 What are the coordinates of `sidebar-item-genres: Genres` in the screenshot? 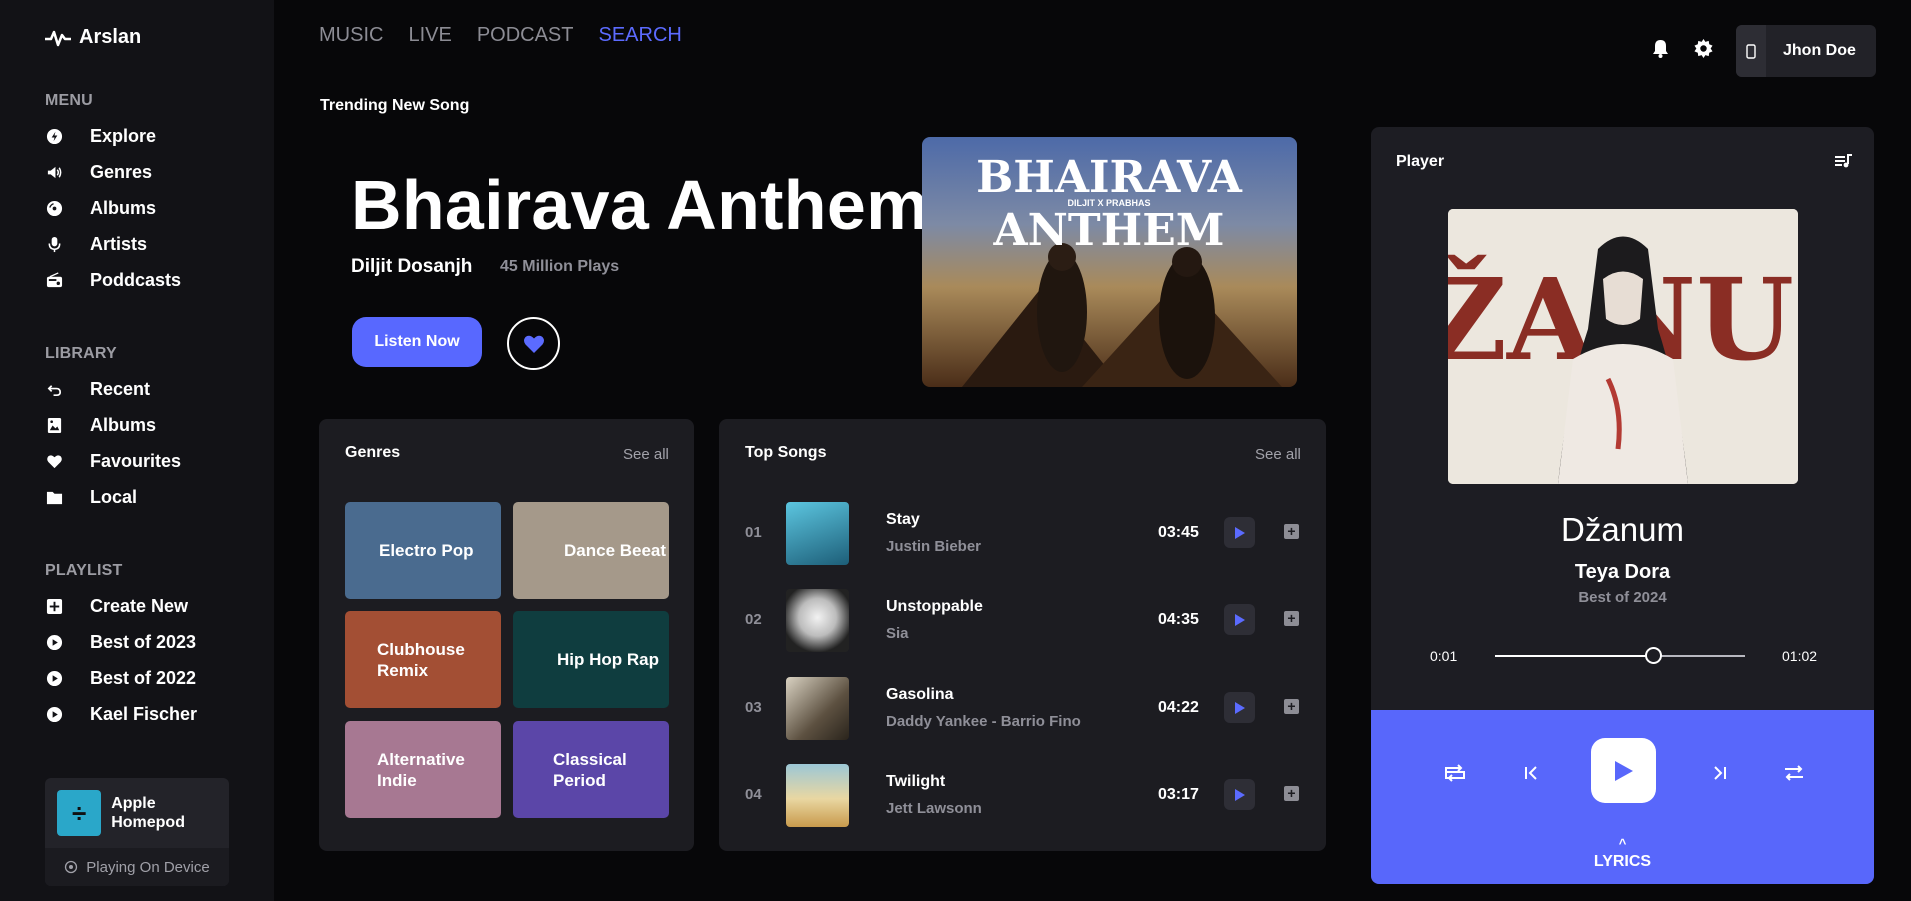 It's located at (98, 172).